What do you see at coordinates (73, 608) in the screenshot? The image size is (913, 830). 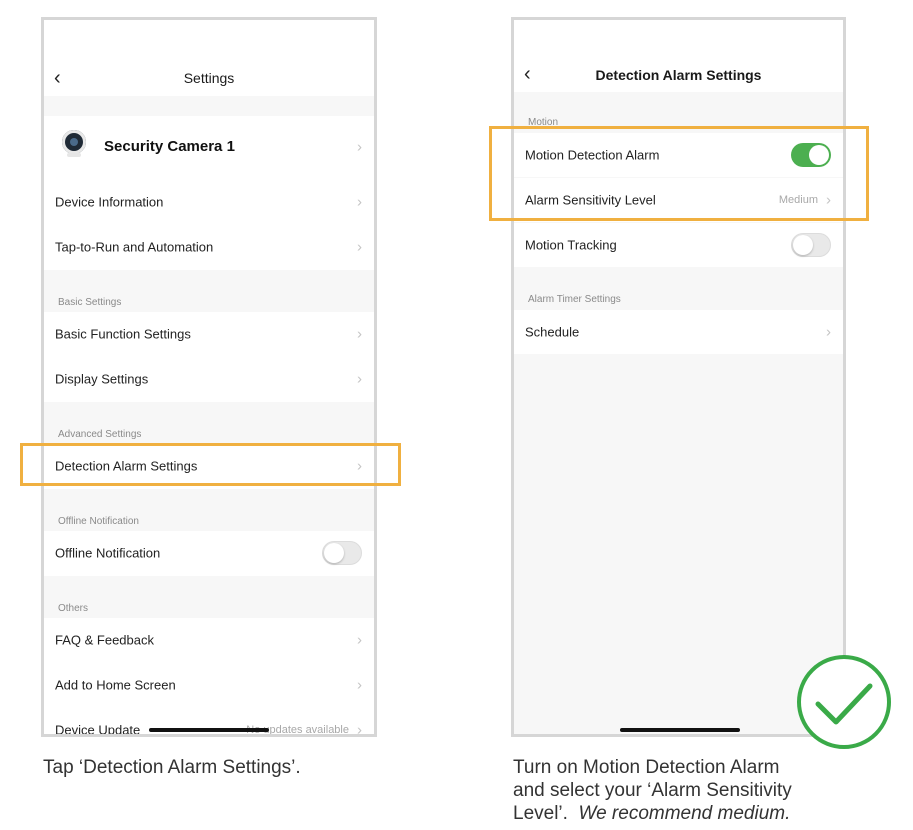 I see `section-header-others: Others` at bounding box center [73, 608].